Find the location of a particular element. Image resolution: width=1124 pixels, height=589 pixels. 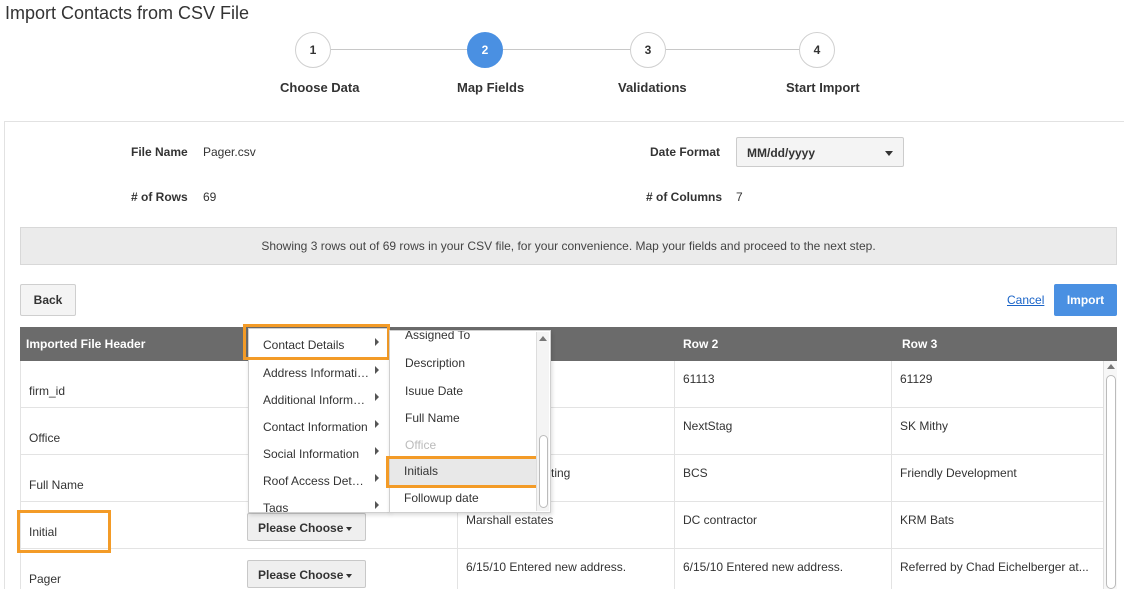

table-header: Imported File Header Row 2 Row 3 is located at coordinates (568, 344).